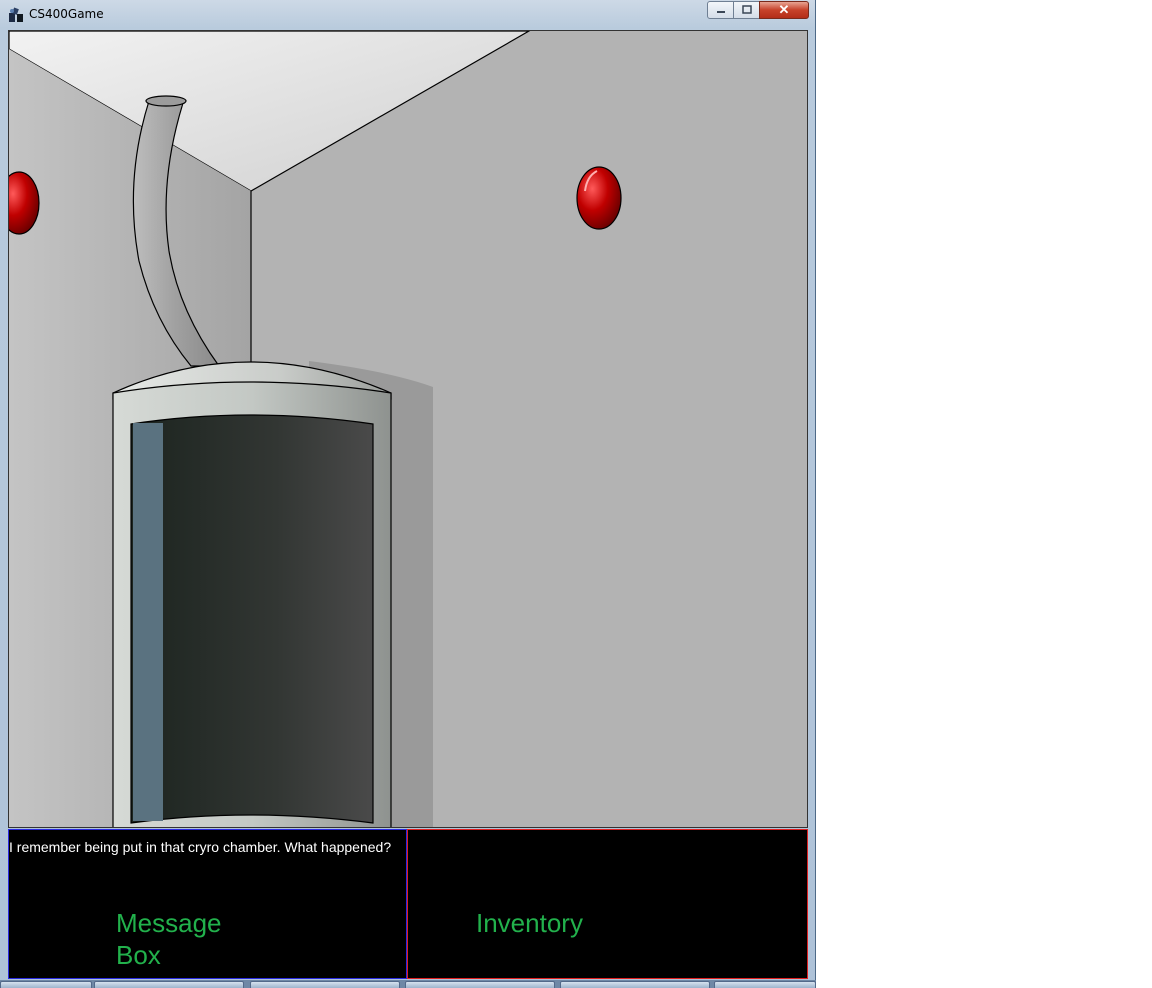 The image size is (1152, 988). What do you see at coordinates (607, 904) in the screenshot?
I see `inventory-panel: Inventory` at bounding box center [607, 904].